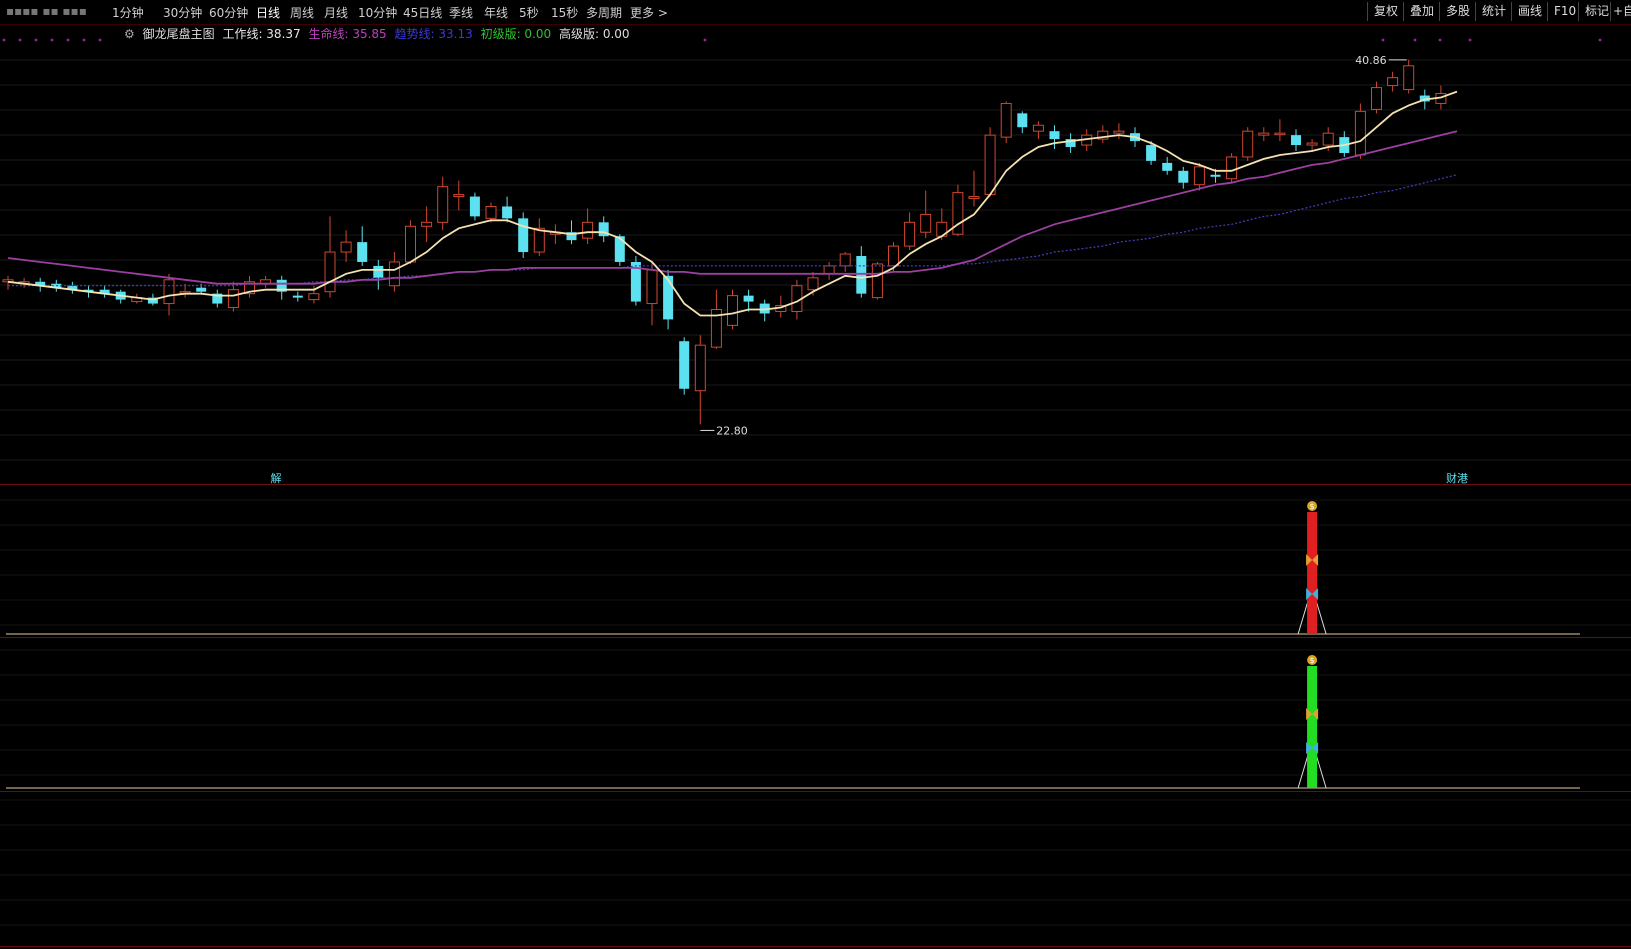 Image resolution: width=1631 pixels, height=949 pixels. What do you see at coordinates (1620, 11) in the screenshot?
I see `custom-button: +自` at bounding box center [1620, 11].